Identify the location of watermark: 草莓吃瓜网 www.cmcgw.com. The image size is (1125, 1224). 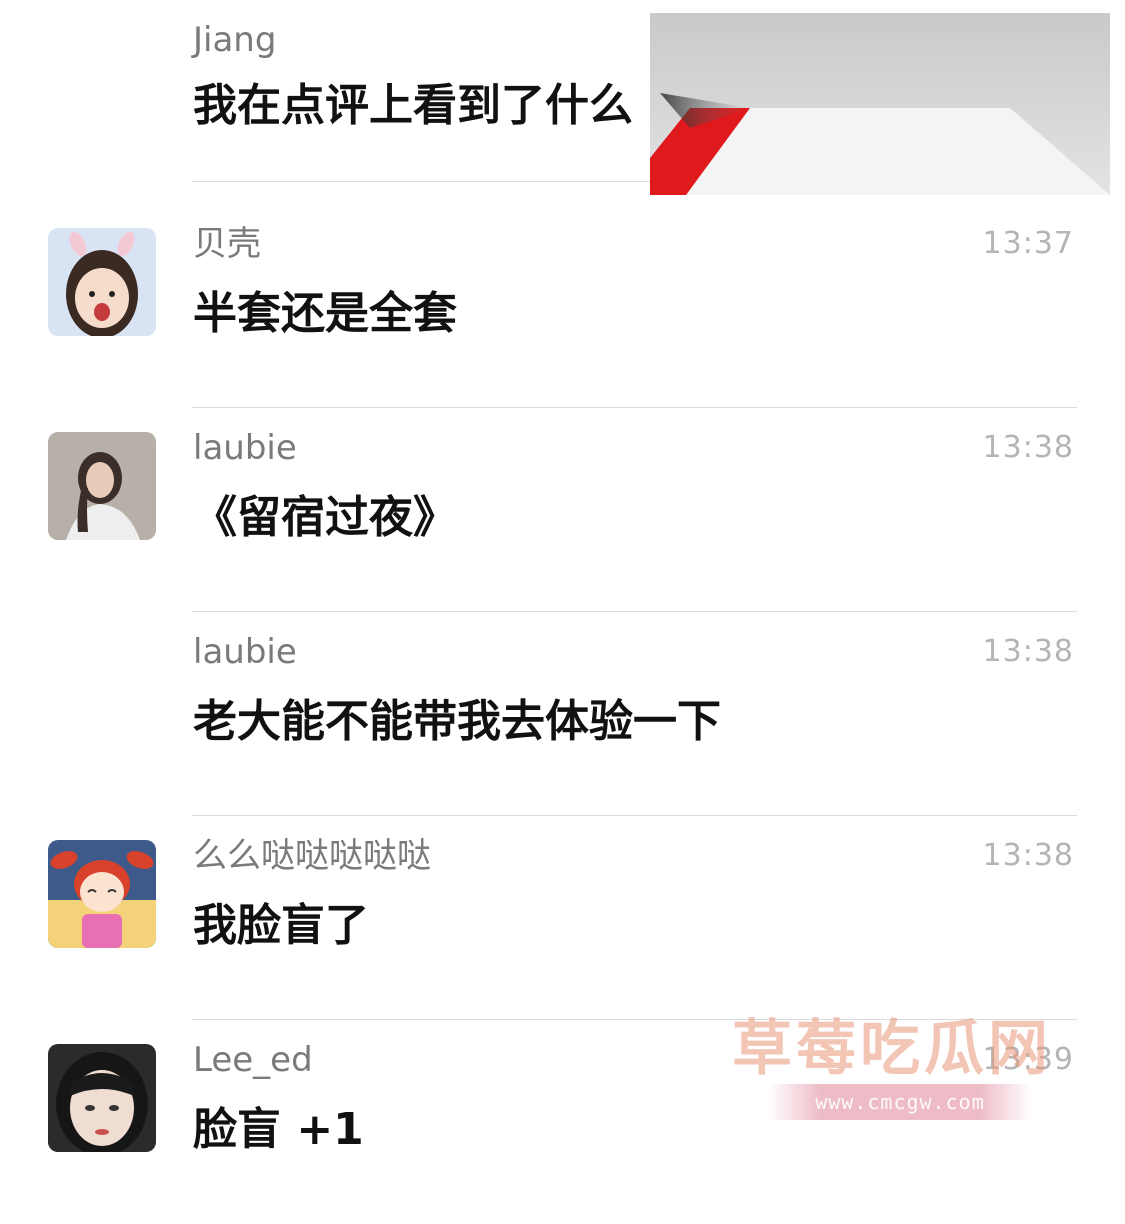
(900, 1065).